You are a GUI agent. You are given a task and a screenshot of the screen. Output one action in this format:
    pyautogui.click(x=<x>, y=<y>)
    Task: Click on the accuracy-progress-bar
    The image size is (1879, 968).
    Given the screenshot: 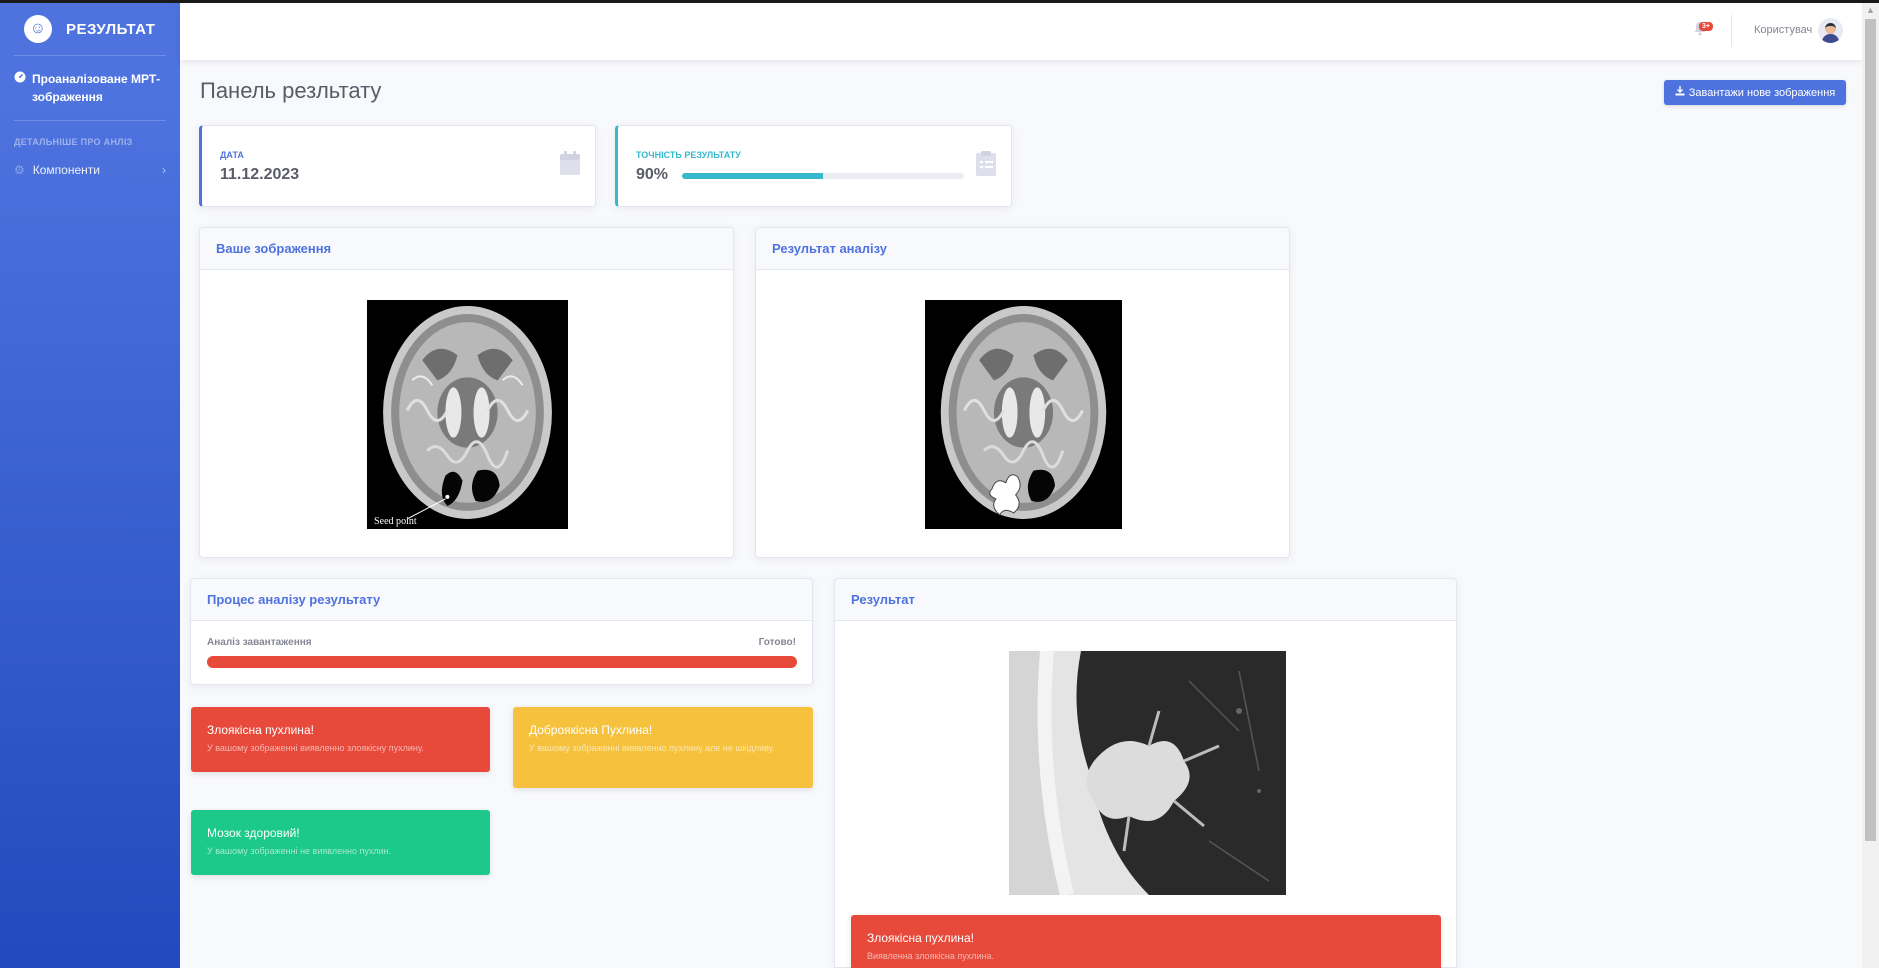 What is the action you would take?
    pyautogui.click(x=823, y=176)
    